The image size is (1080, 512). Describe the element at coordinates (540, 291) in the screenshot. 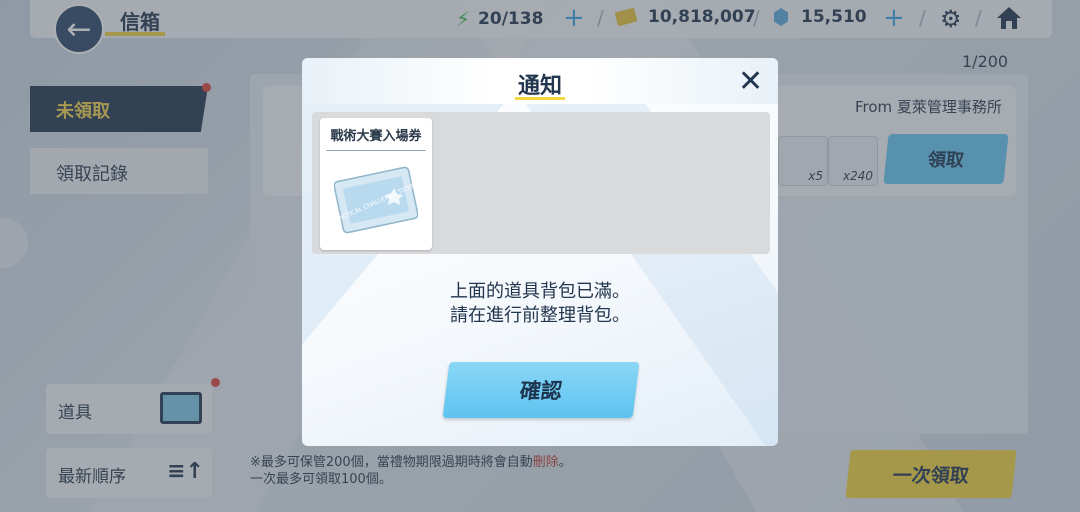

I see `message-line1: 上面的道具背包已滿。` at that location.